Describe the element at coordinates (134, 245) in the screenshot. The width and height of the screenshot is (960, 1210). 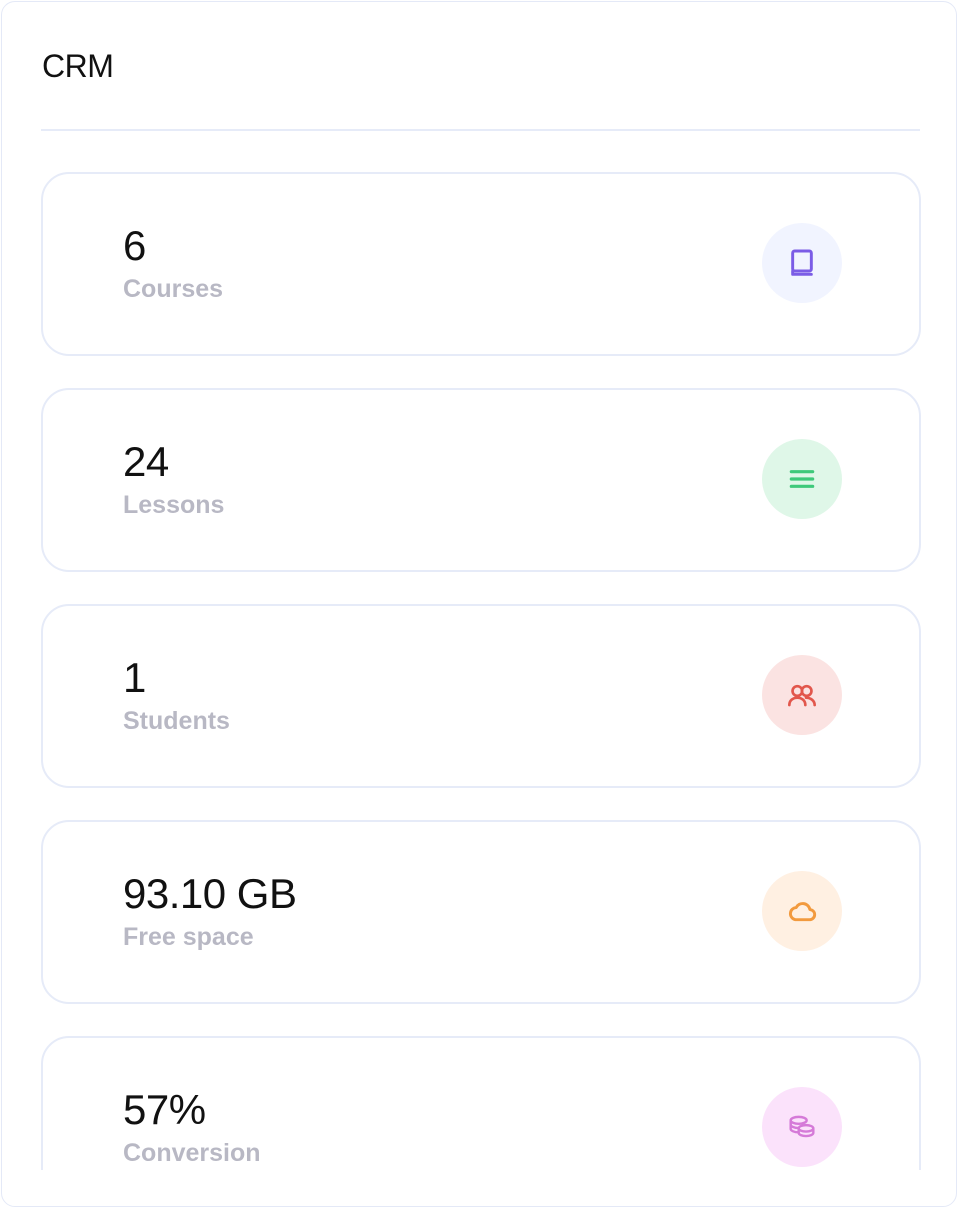
I see `stat-value: 6` at that location.